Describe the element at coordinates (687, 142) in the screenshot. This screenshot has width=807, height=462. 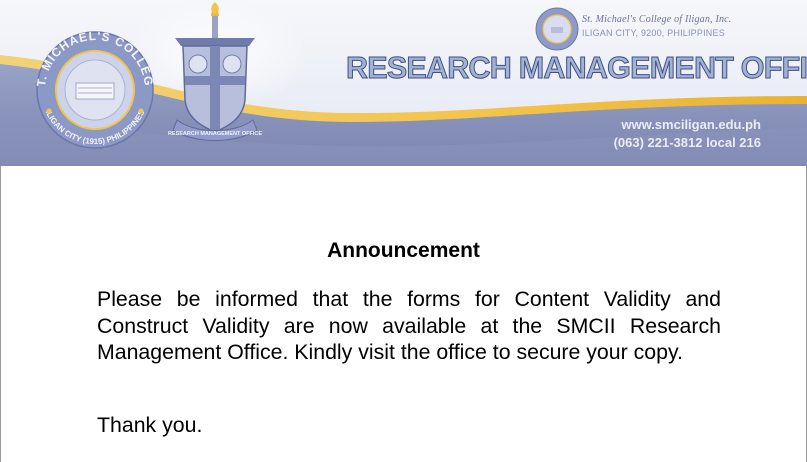
I see `phone-text: (063) 221-3812 local 216` at that location.